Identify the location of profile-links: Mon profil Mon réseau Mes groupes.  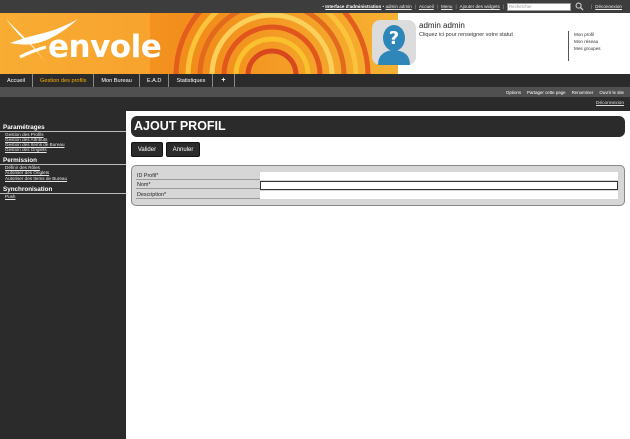
(584, 46).